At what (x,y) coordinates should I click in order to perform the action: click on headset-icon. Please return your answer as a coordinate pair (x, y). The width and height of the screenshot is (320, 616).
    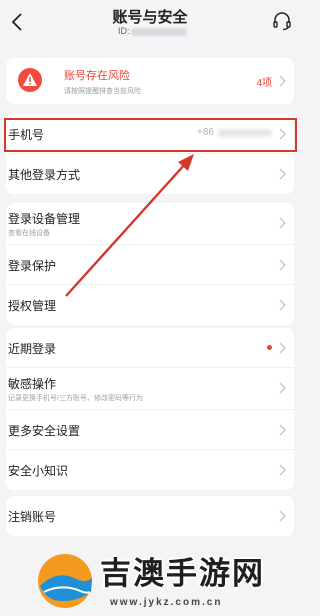
    Looking at the image, I should click on (282, 21).